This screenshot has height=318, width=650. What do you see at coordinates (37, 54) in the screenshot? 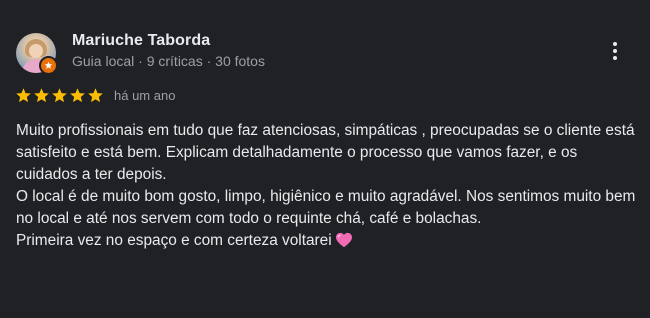
I see `reviewer-avatar-wrap` at bounding box center [37, 54].